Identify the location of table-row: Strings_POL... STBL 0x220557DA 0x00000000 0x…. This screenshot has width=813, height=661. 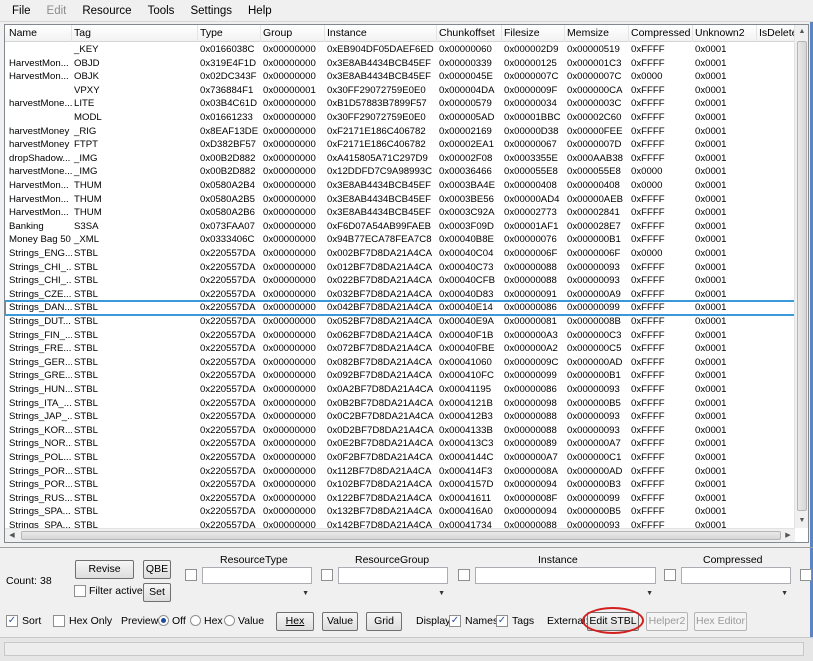
(400, 458).